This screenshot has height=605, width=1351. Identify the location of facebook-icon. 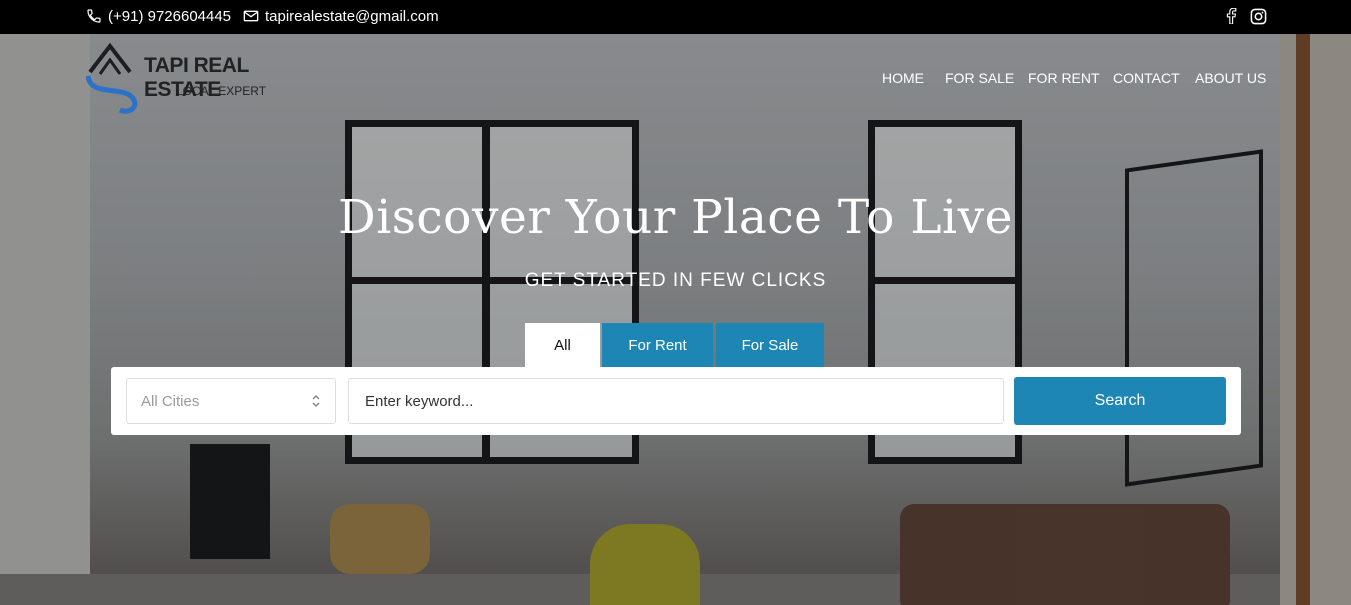
(1231, 16).